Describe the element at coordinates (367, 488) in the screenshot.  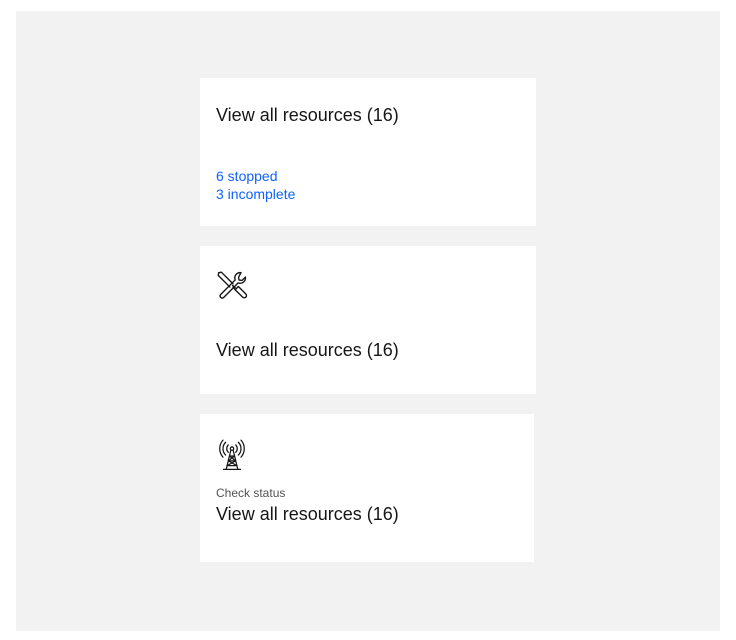
I see `resources-tile-status-check: Check status View all resources (16)` at that location.